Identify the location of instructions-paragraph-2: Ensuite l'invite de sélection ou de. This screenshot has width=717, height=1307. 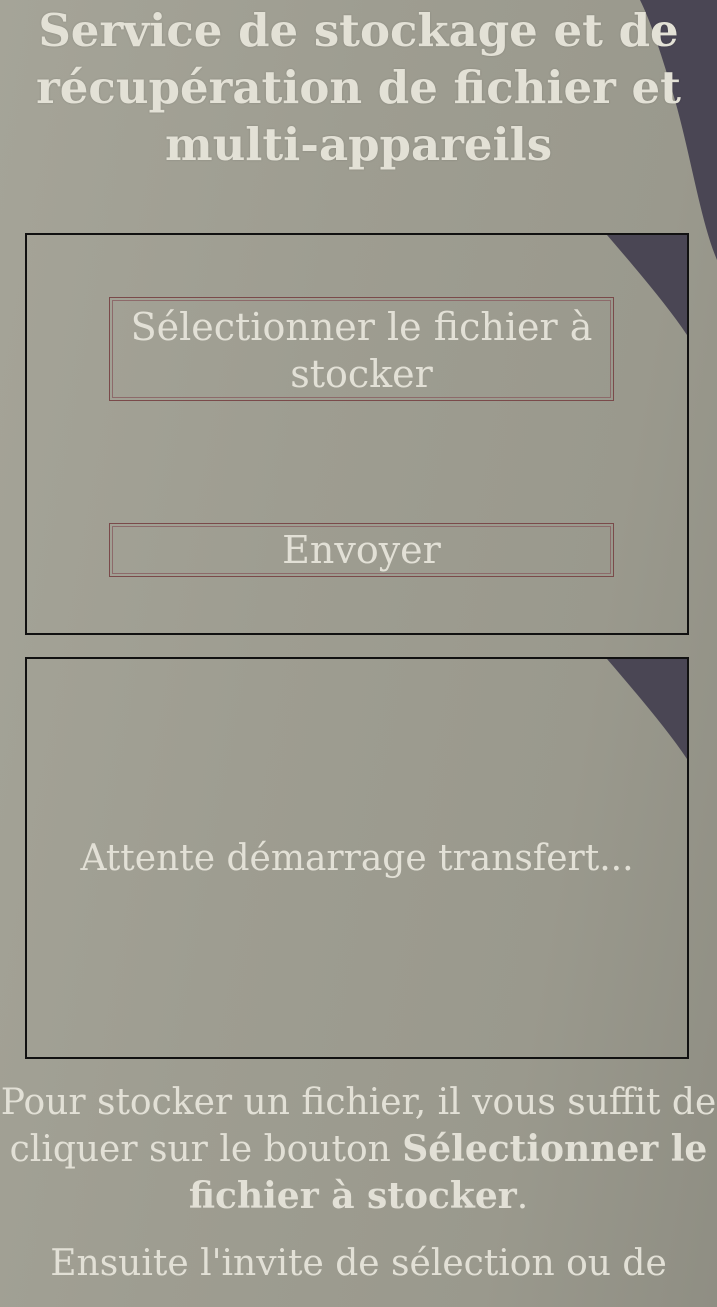
(358, 1263).